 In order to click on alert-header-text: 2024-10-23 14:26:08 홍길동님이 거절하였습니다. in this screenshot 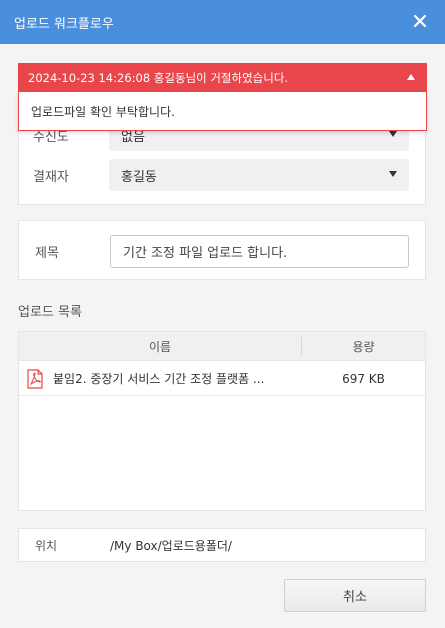, I will do `click(158, 77)`.